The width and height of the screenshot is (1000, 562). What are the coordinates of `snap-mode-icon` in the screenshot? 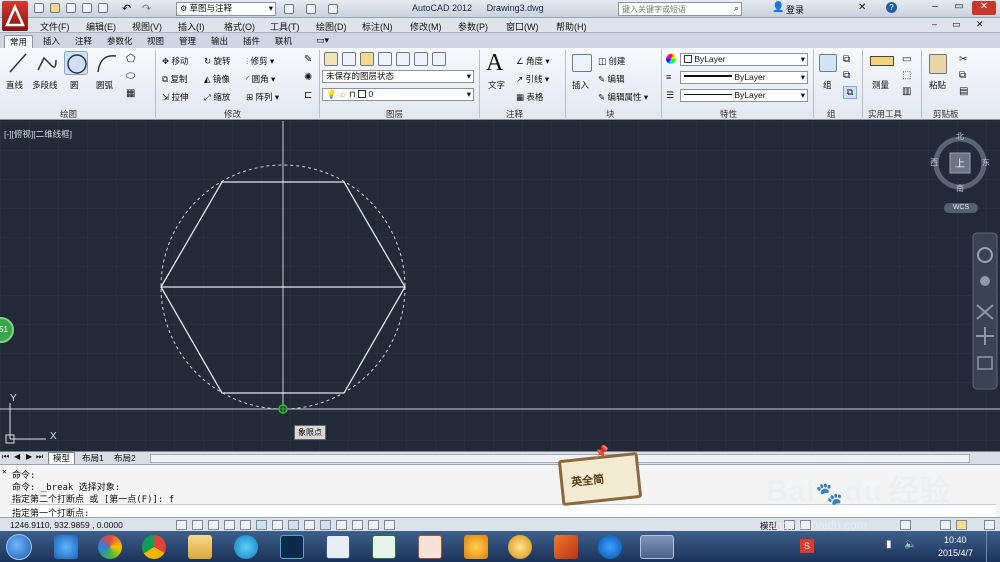 It's located at (197, 525).